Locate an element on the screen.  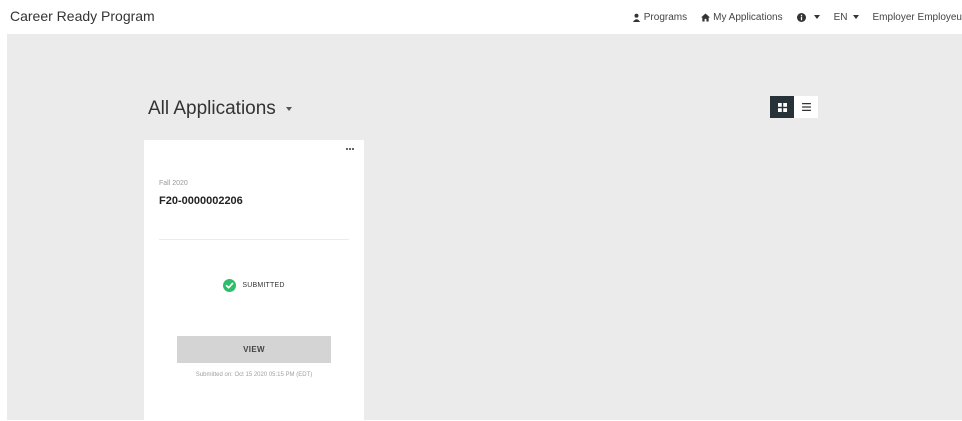
nav-my-applications: My Applications is located at coordinates (742, 17).